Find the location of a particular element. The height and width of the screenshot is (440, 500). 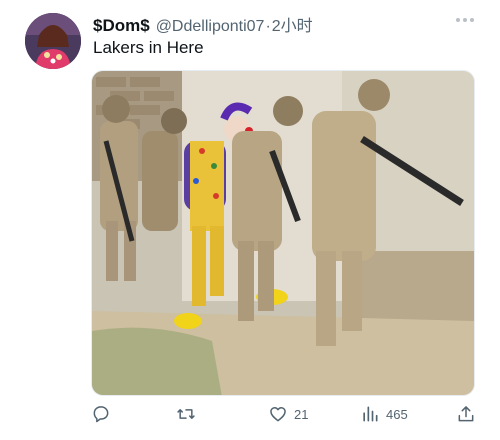

avatar is located at coordinates (53, 41).